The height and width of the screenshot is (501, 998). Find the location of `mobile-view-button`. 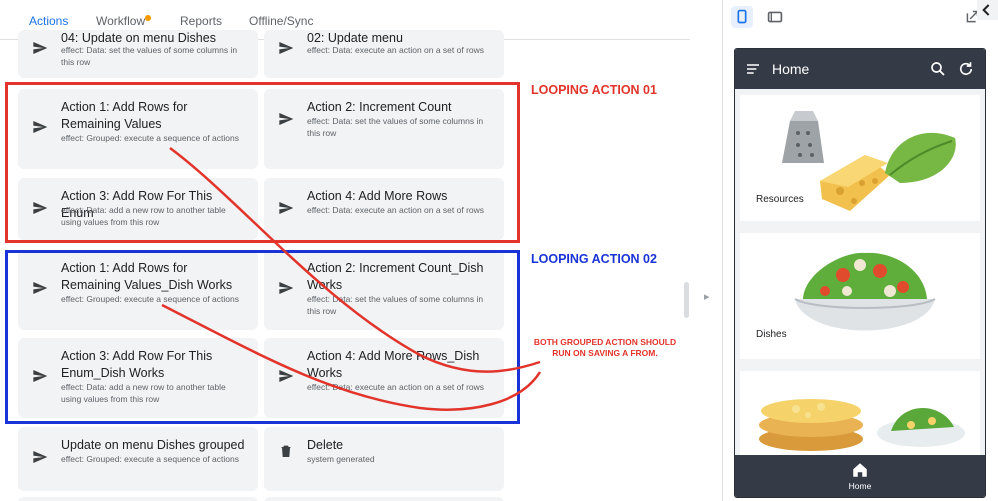

mobile-view-button is located at coordinates (742, 17).